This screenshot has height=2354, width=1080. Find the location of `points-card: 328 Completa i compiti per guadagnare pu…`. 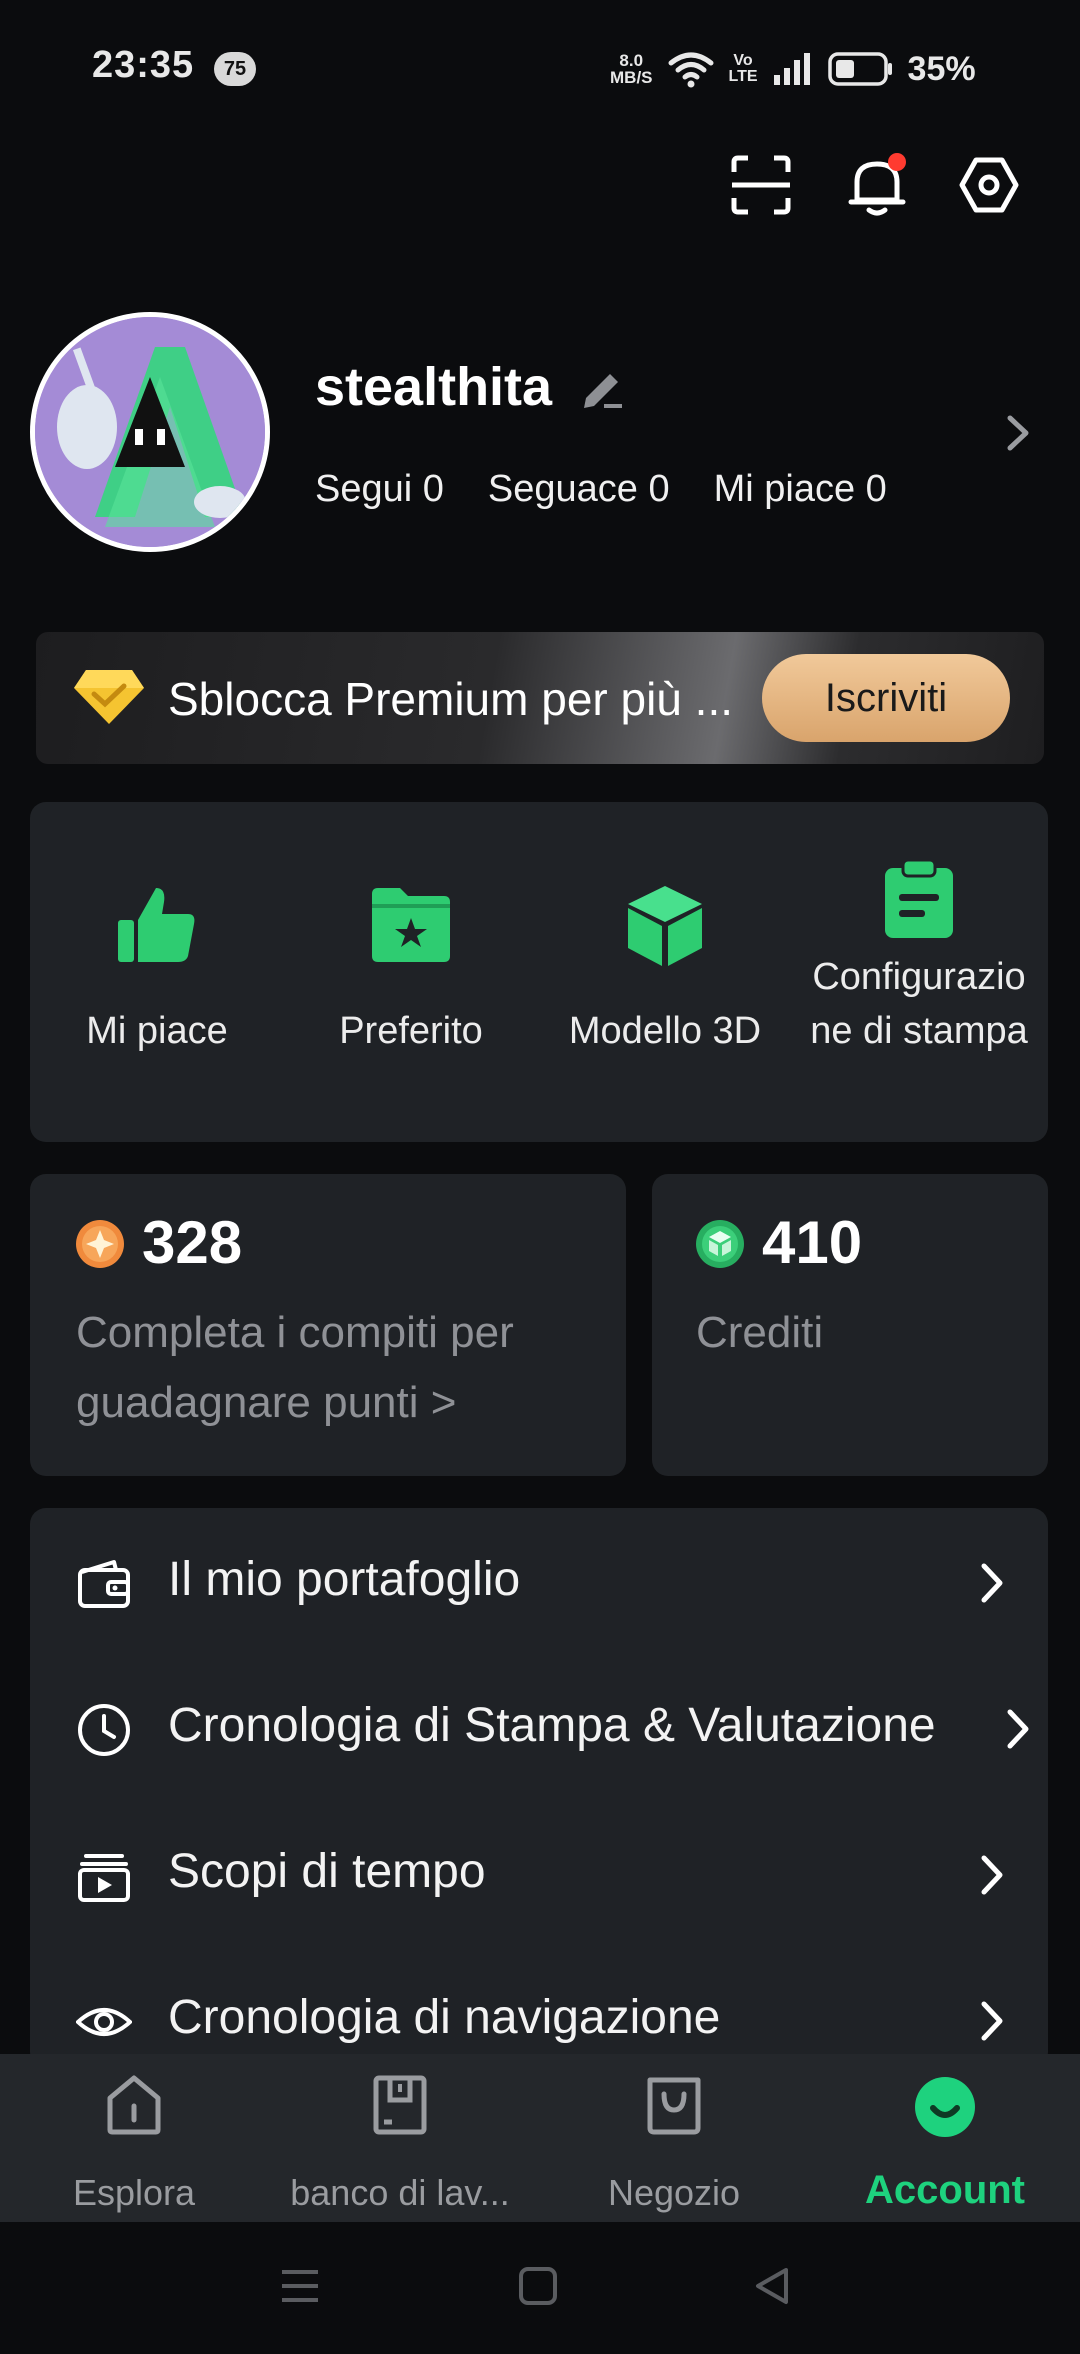

points-card: 328 Completa i compiti per guadagnare pu… is located at coordinates (328, 1325).